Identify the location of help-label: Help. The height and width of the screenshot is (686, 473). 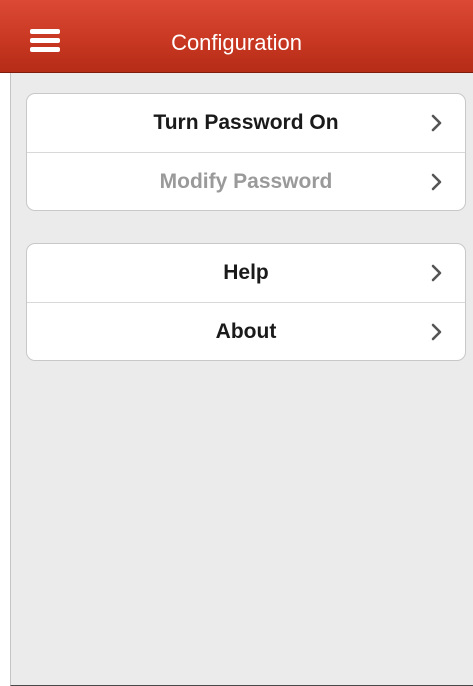
(246, 272).